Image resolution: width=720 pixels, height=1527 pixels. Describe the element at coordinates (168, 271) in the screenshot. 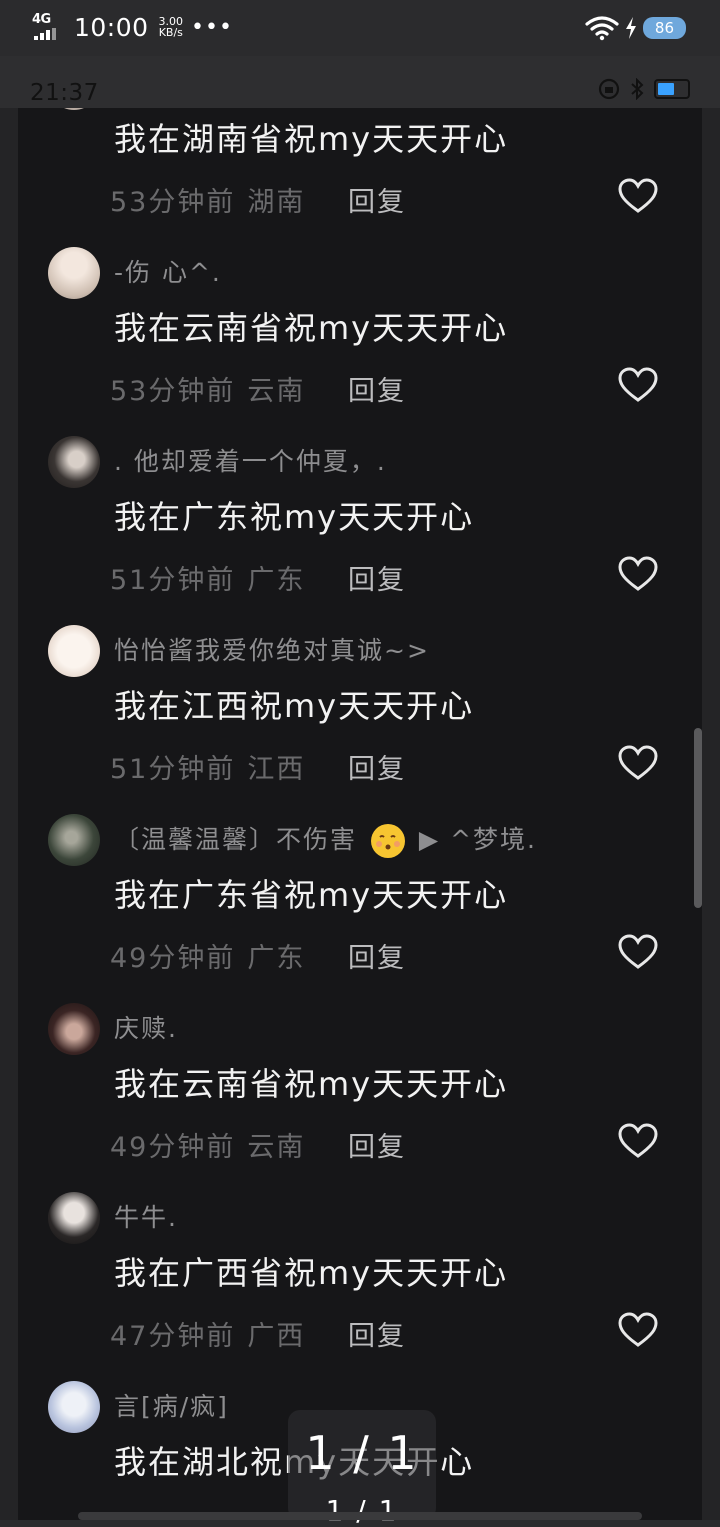

I see `comment-username: -伤 心^.` at that location.